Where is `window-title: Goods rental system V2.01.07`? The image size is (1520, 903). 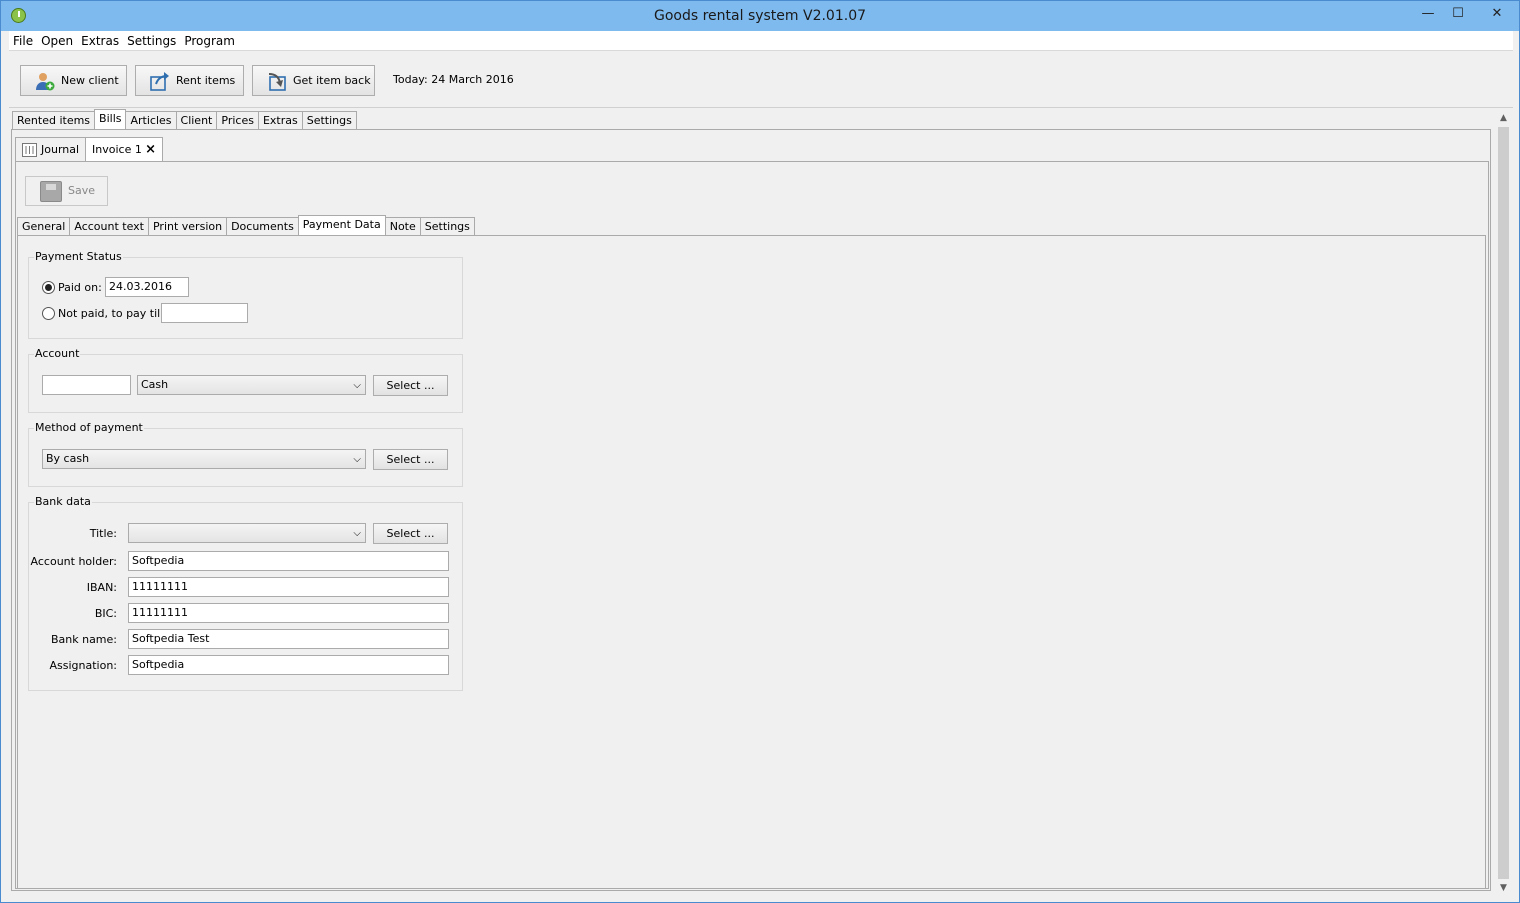
window-title: Goods rental system V2.01.07 is located at coordinates (760, 16).